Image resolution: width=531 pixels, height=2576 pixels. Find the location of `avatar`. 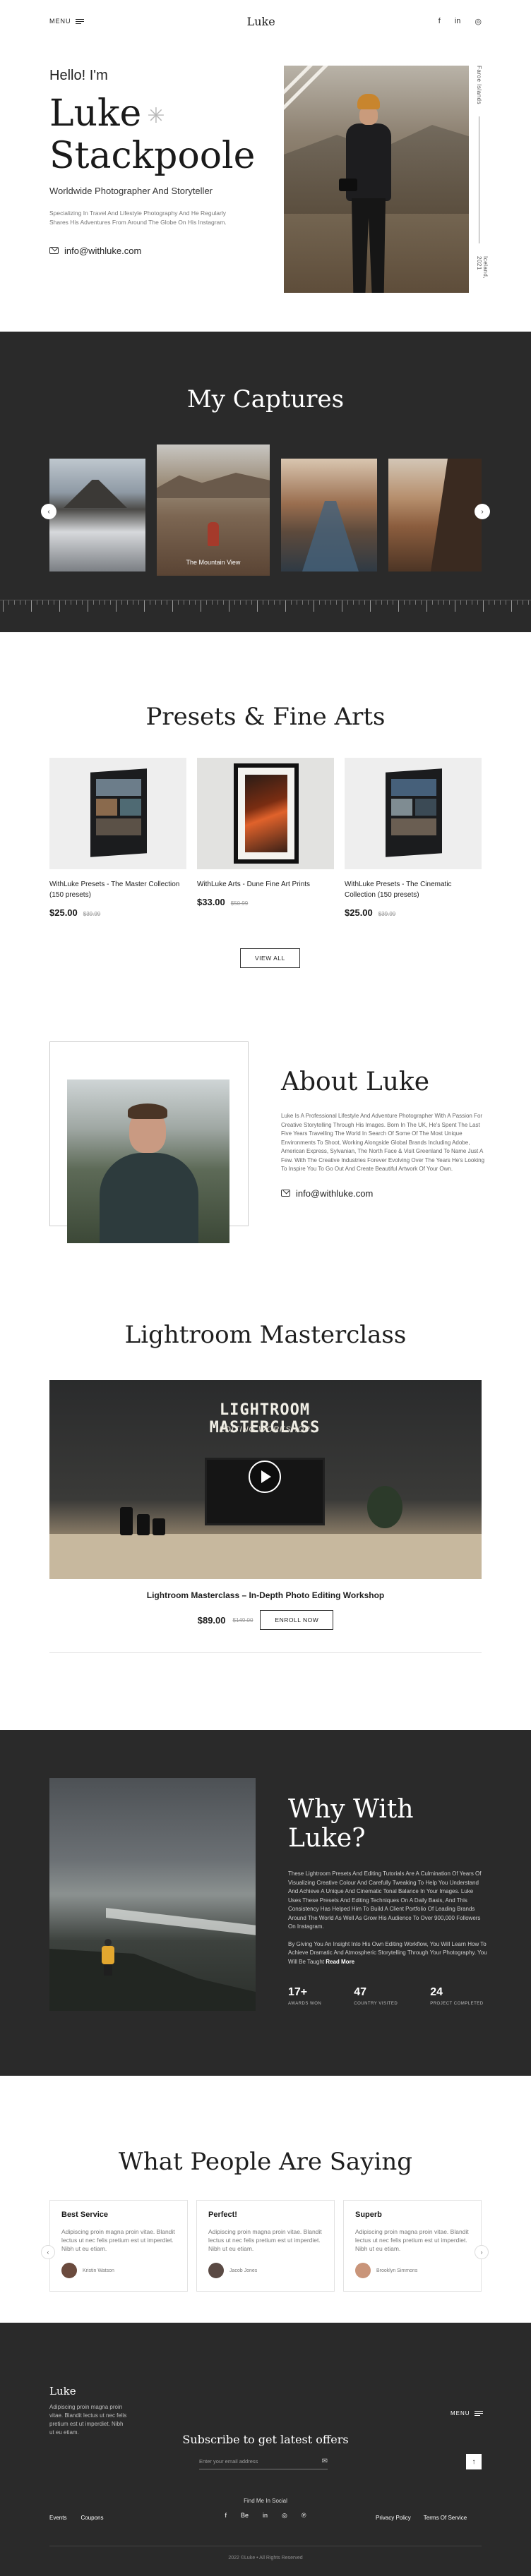

avatar is located at coordinates (216, 2270).